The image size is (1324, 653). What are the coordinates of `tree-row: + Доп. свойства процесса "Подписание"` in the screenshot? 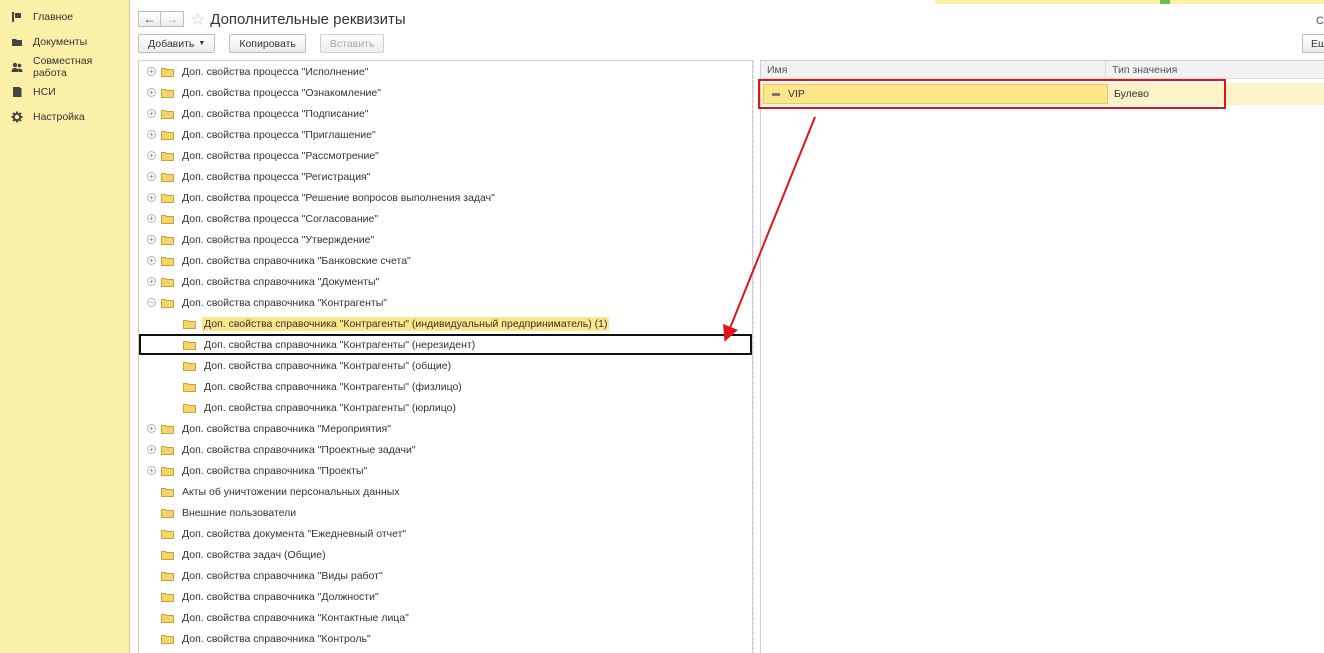 It's located at (445, 113).